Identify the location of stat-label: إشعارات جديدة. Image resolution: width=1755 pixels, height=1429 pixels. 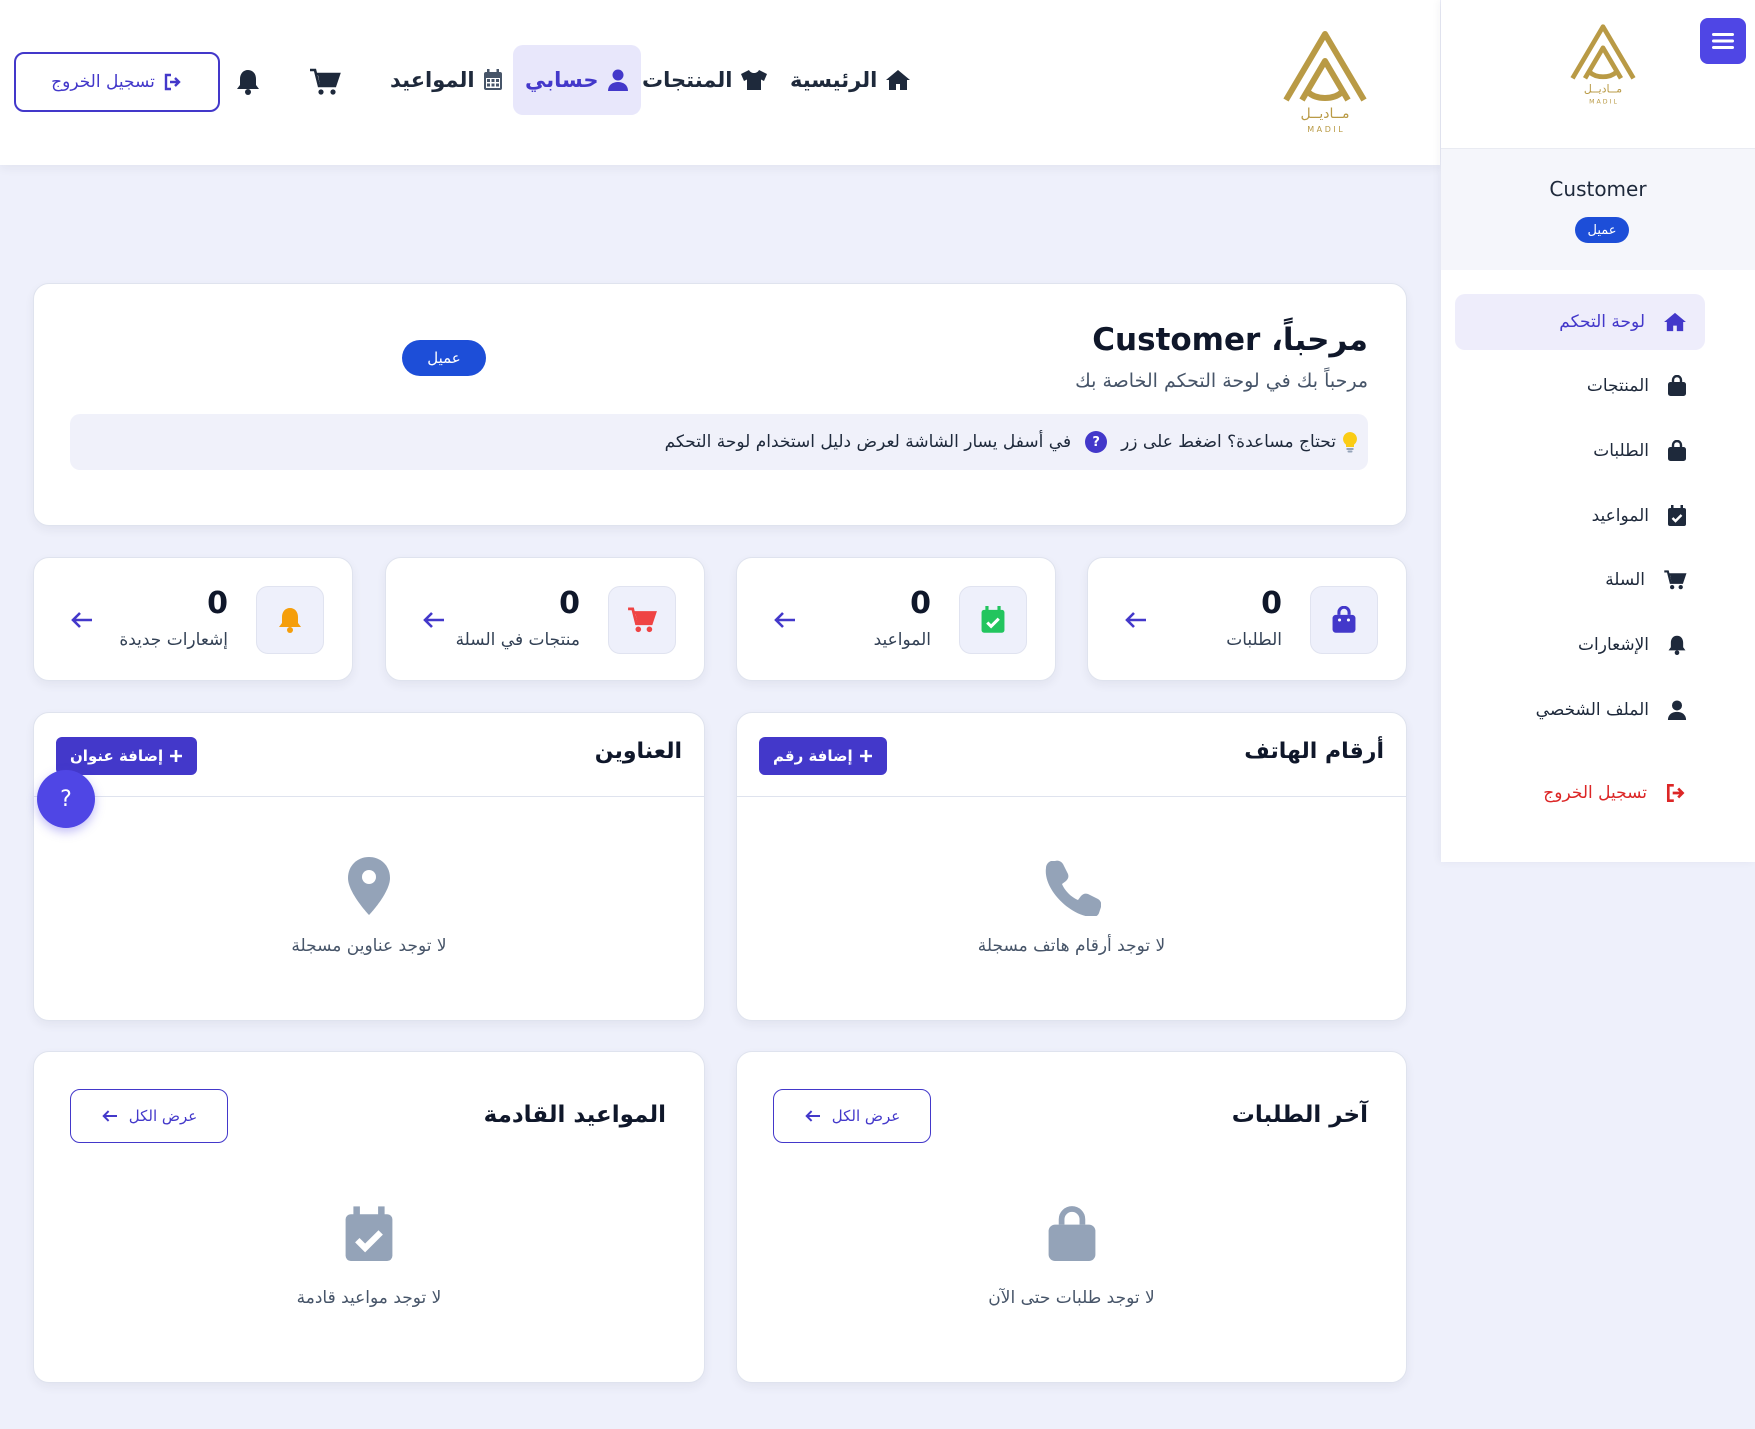
(173, 640).